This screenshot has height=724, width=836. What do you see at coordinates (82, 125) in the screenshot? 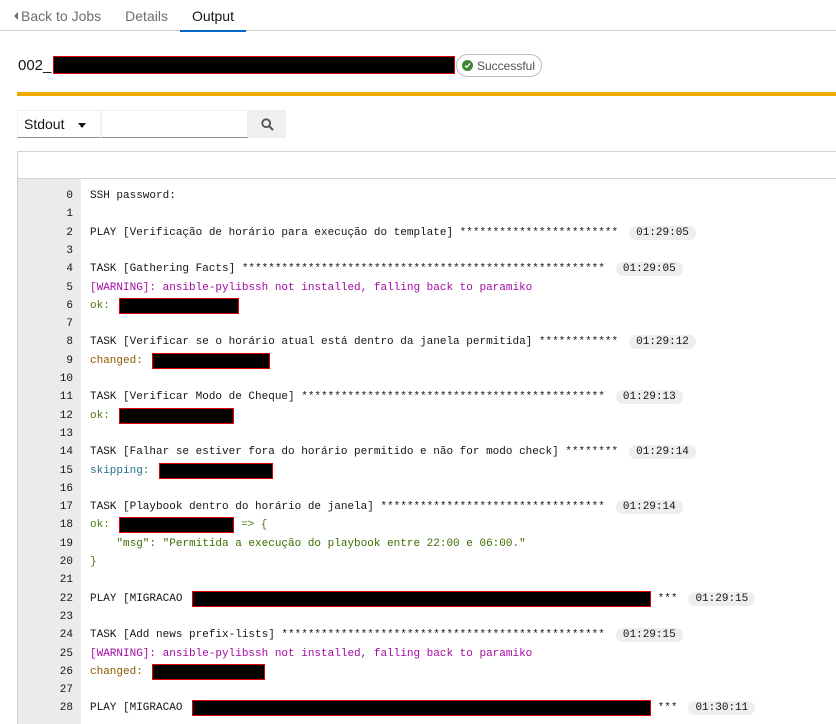
I see `caret-down-icon` at bounding box center [82, 125].